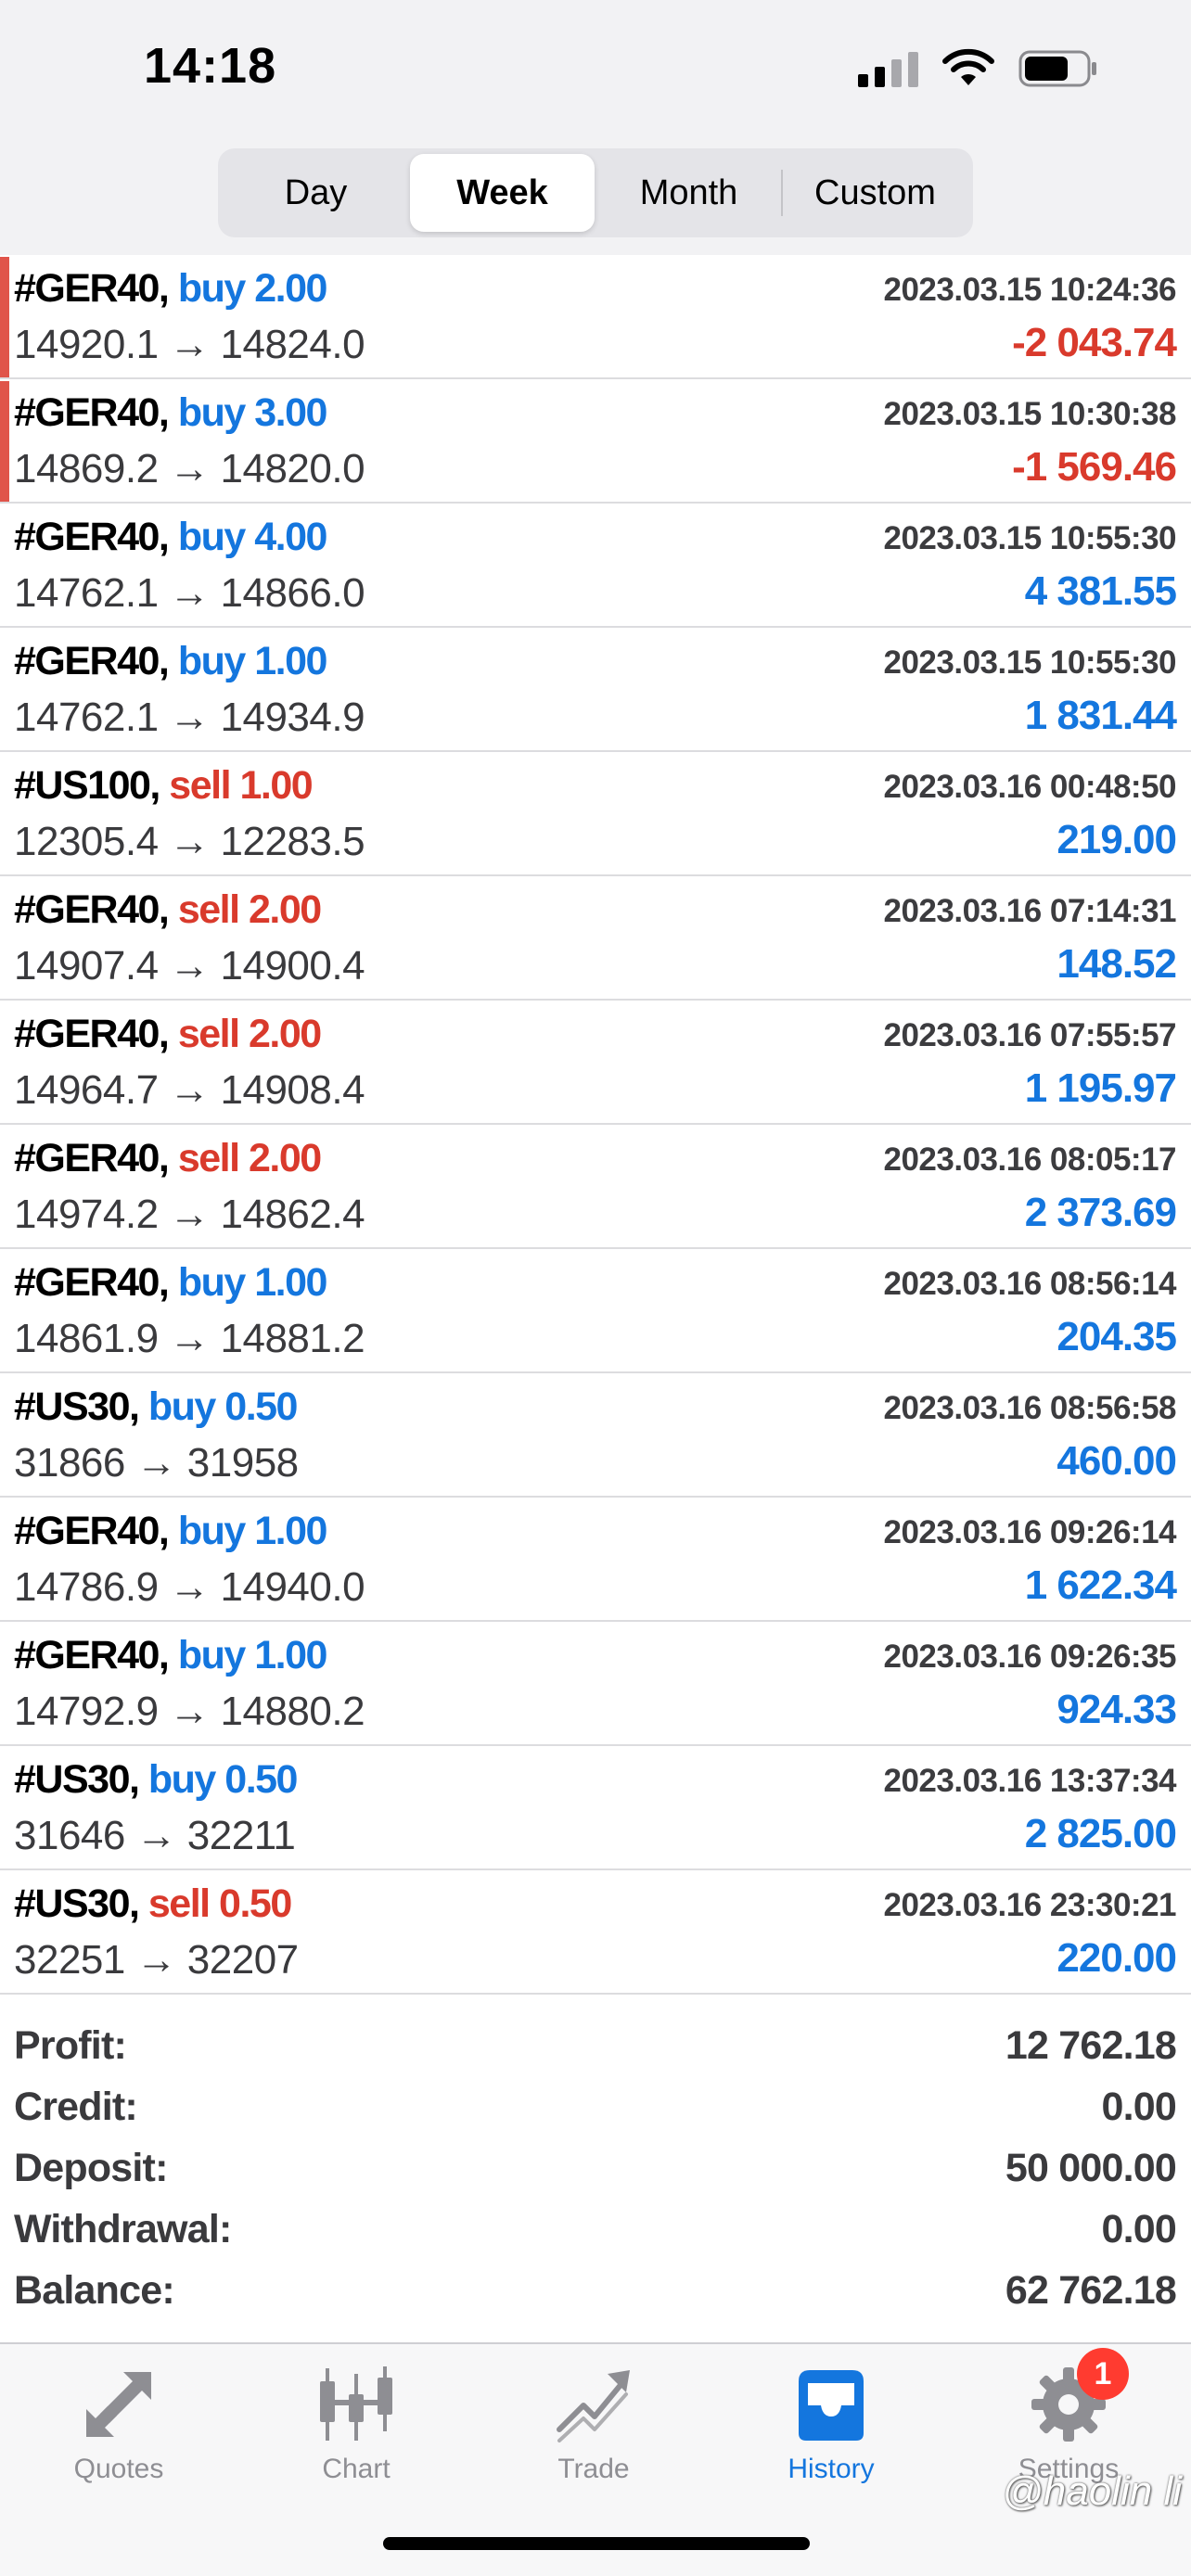 Image resolution: width=1191 pixels, height=2576 pixels. What do you see at coordinates (1100, 591) in the screenshot?
I see `trade-profit: 4 381.55` at bounding box center [1100, 591].